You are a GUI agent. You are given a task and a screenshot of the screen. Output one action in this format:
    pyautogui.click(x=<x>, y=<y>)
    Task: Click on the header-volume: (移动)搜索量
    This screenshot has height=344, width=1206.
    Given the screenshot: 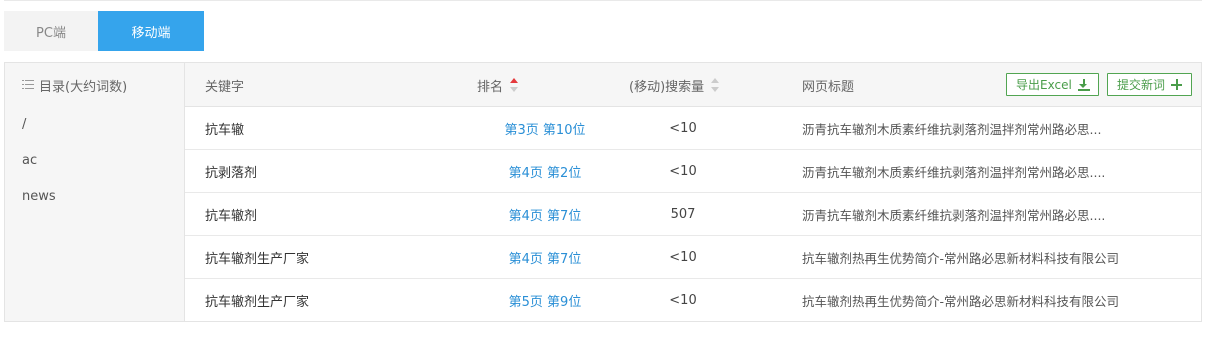 What is the action you would take?
    pyautogui.click(x=674, y=85)
    